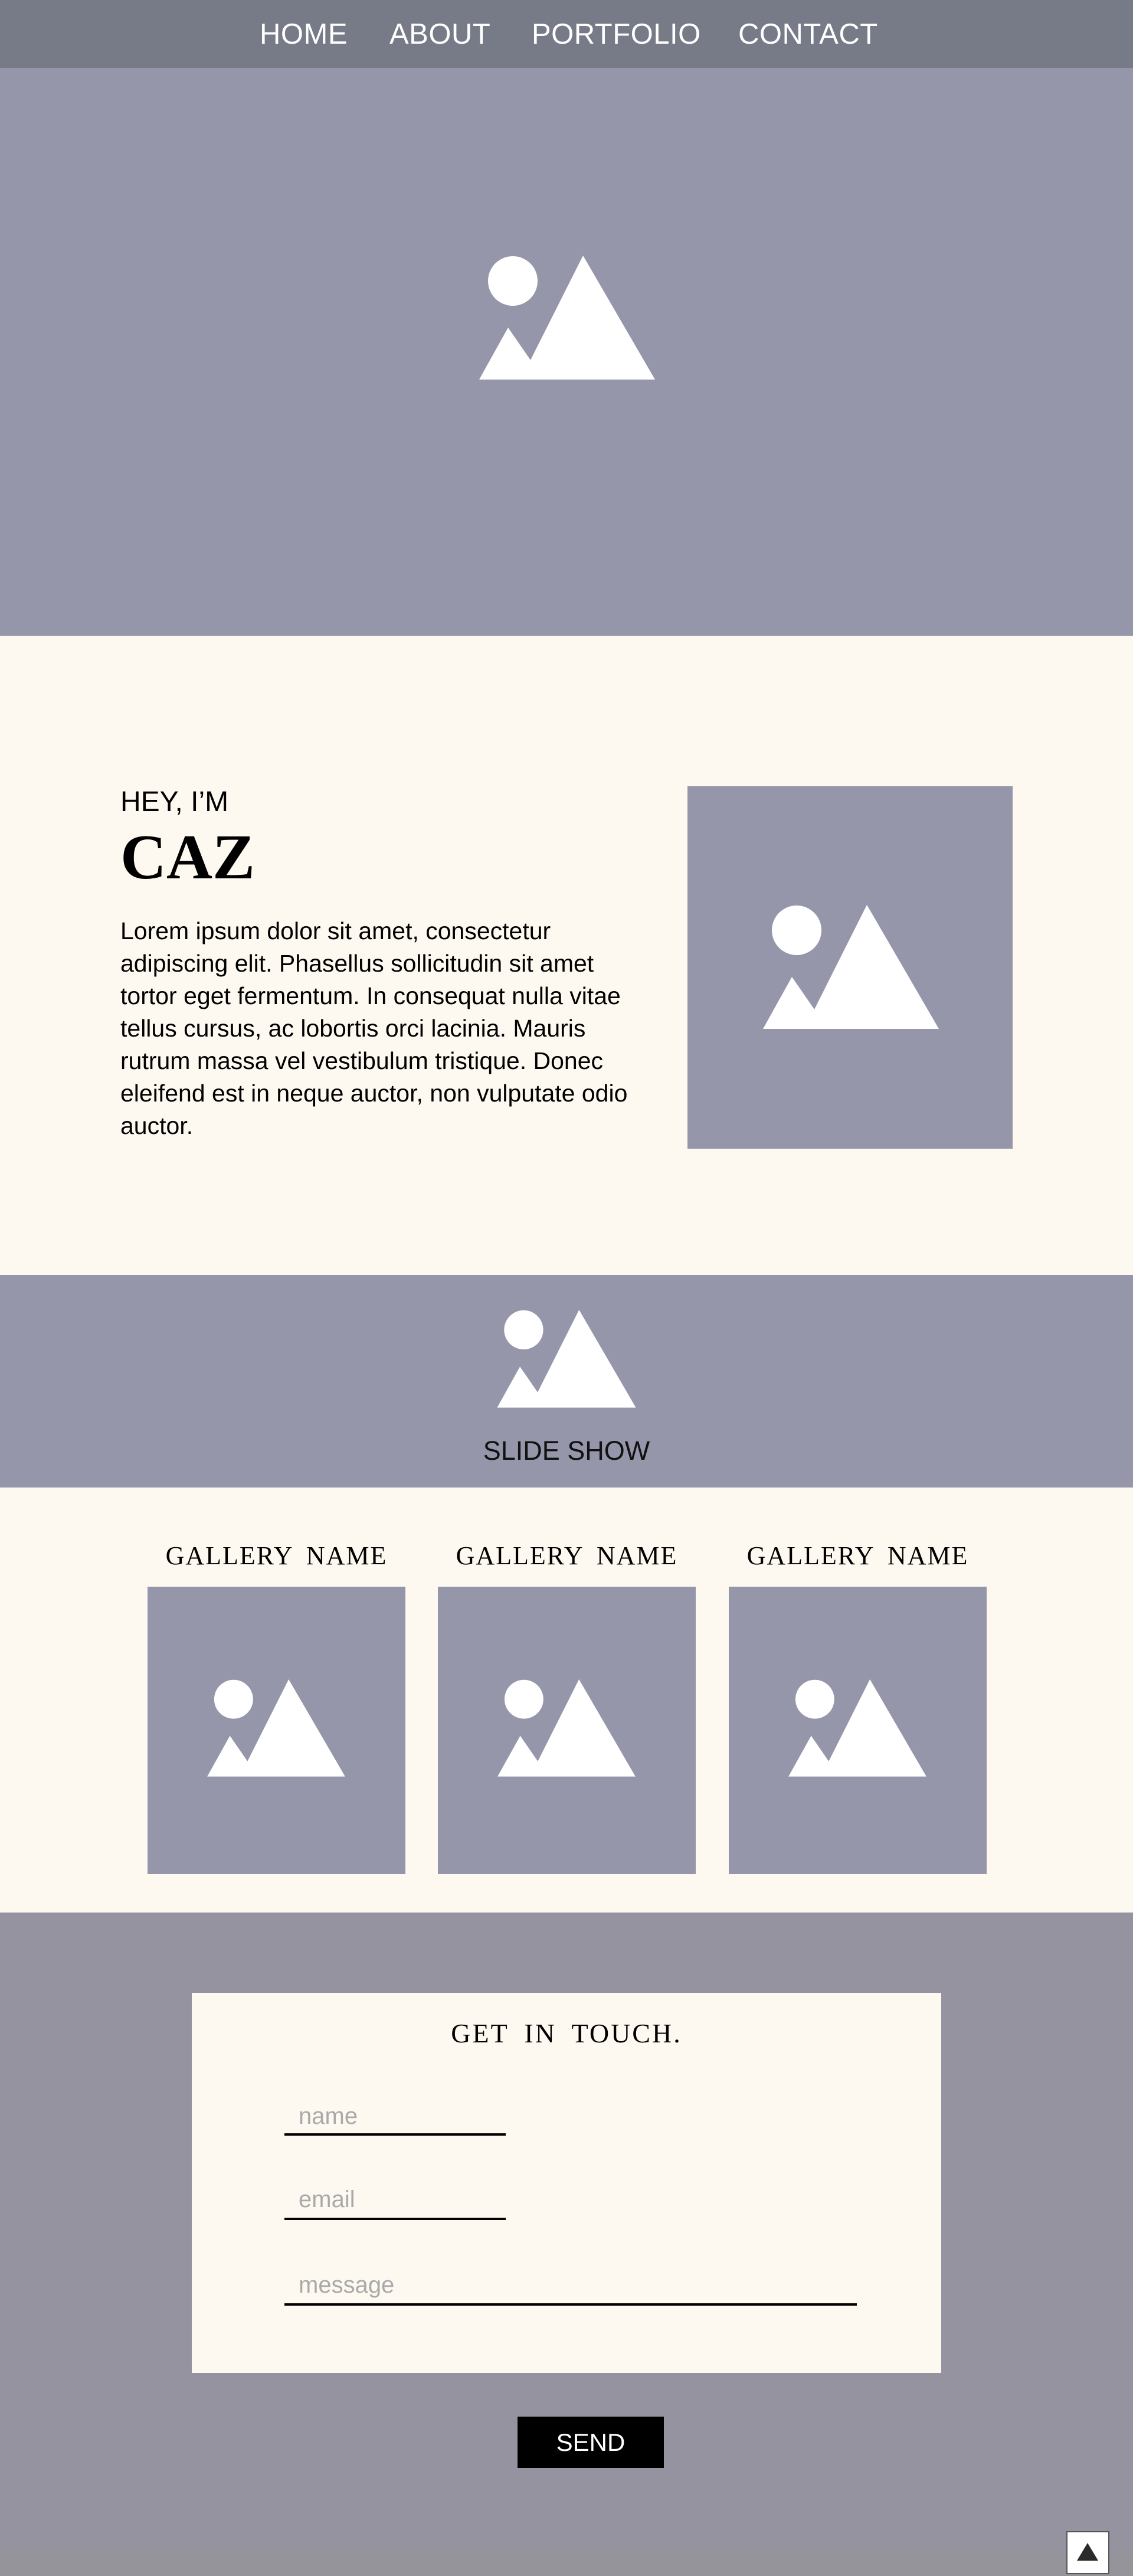 The height and width of the screenshot is (2576, 1133). I want to click on email-field, so click(395, 2202).